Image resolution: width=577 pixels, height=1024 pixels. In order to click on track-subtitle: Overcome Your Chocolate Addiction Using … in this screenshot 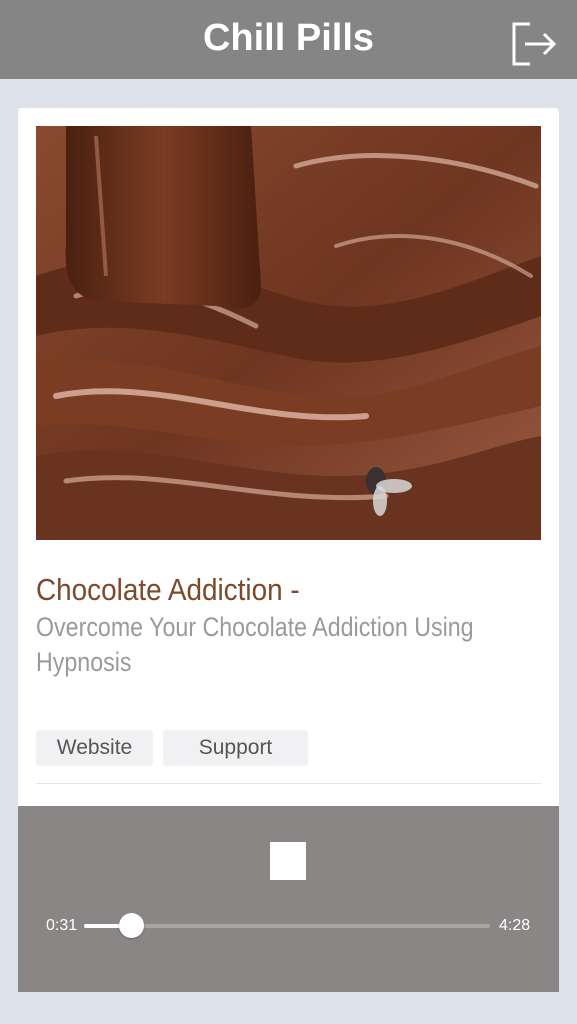, I will do `click(255, 644)`.